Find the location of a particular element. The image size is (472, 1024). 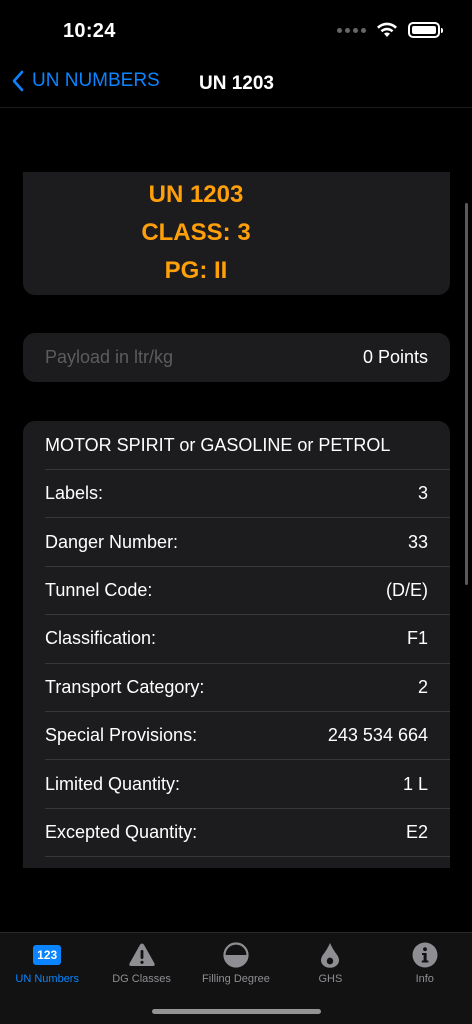

status-bar: 10:24 is located at coordinates (236, 30).